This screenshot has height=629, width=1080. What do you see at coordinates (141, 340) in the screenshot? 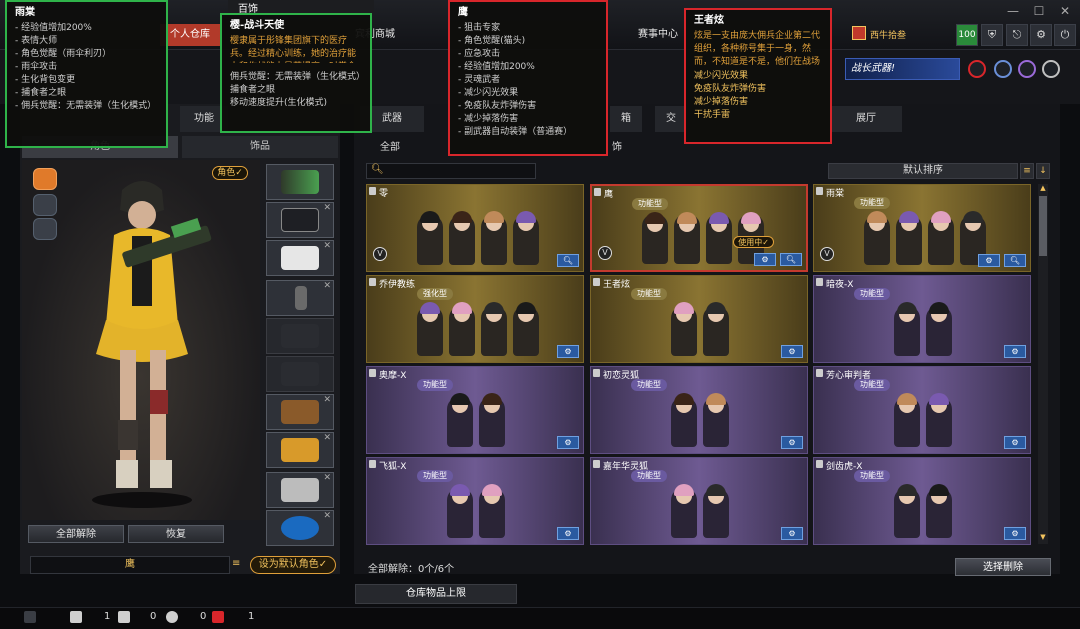
I see `character-preview` at bounding box center [141, 340].